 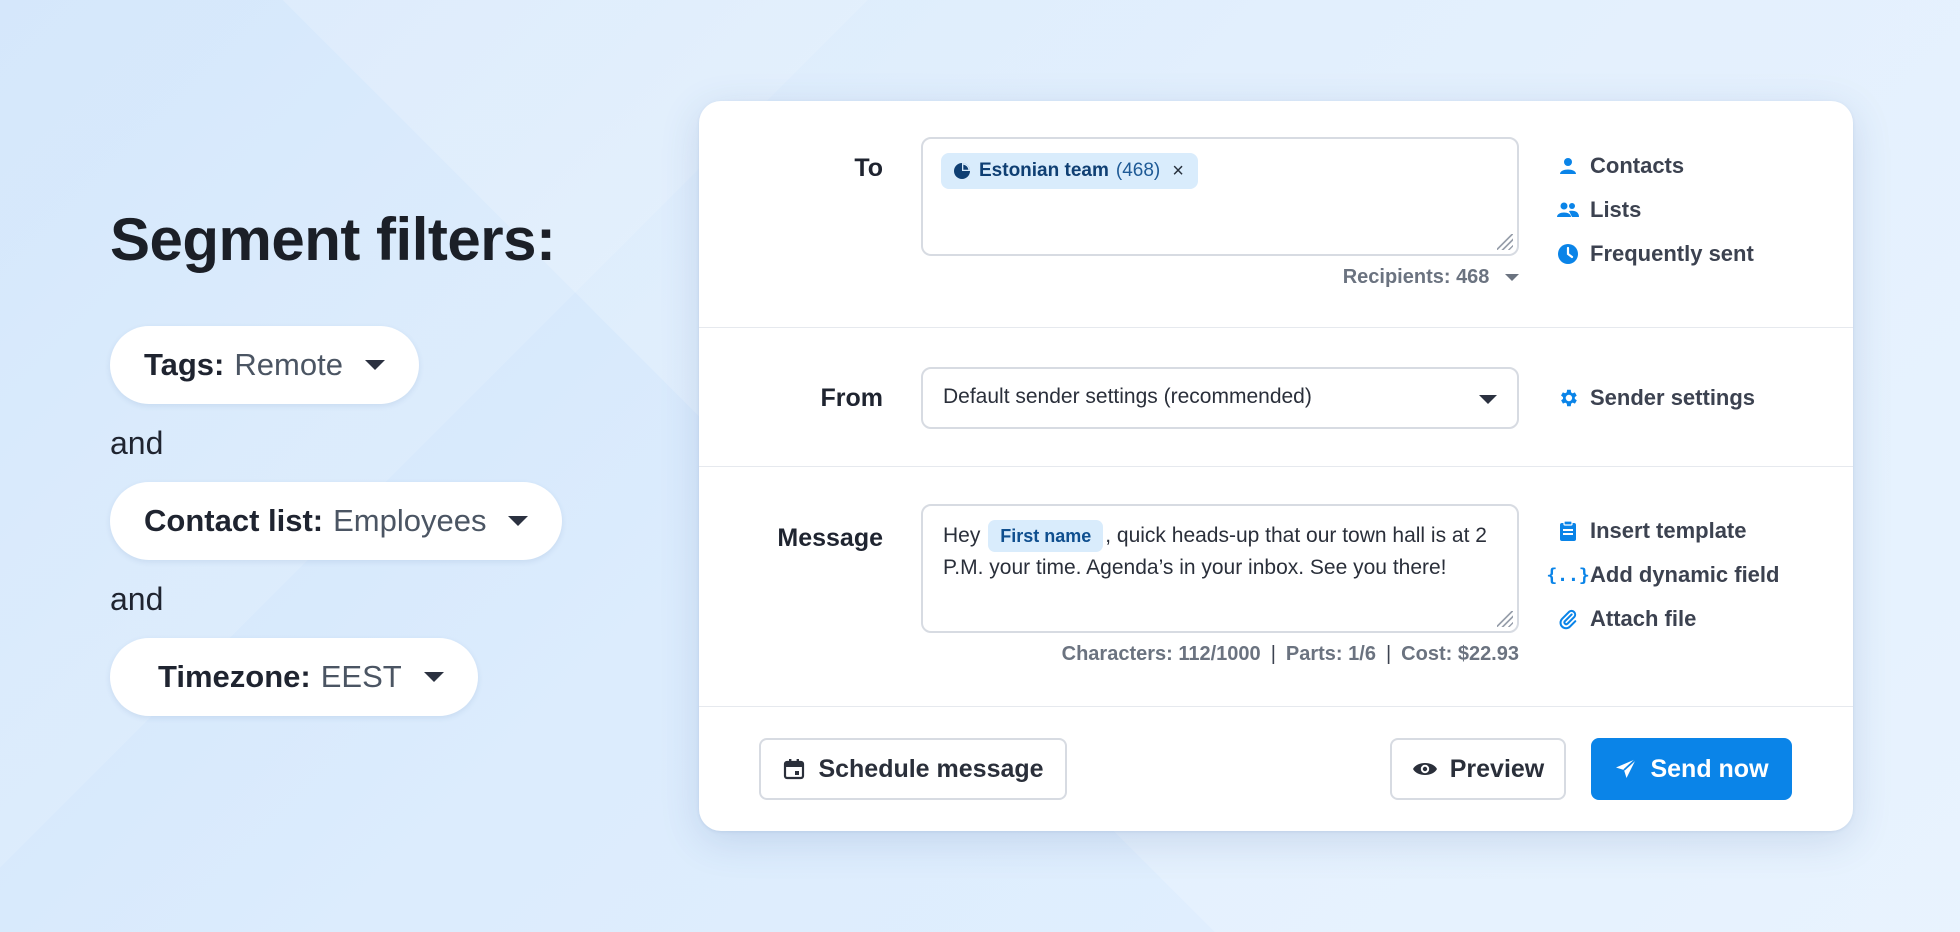 I want to click on sender-settings-label: Sender settings, so click(x=1673, y=397).